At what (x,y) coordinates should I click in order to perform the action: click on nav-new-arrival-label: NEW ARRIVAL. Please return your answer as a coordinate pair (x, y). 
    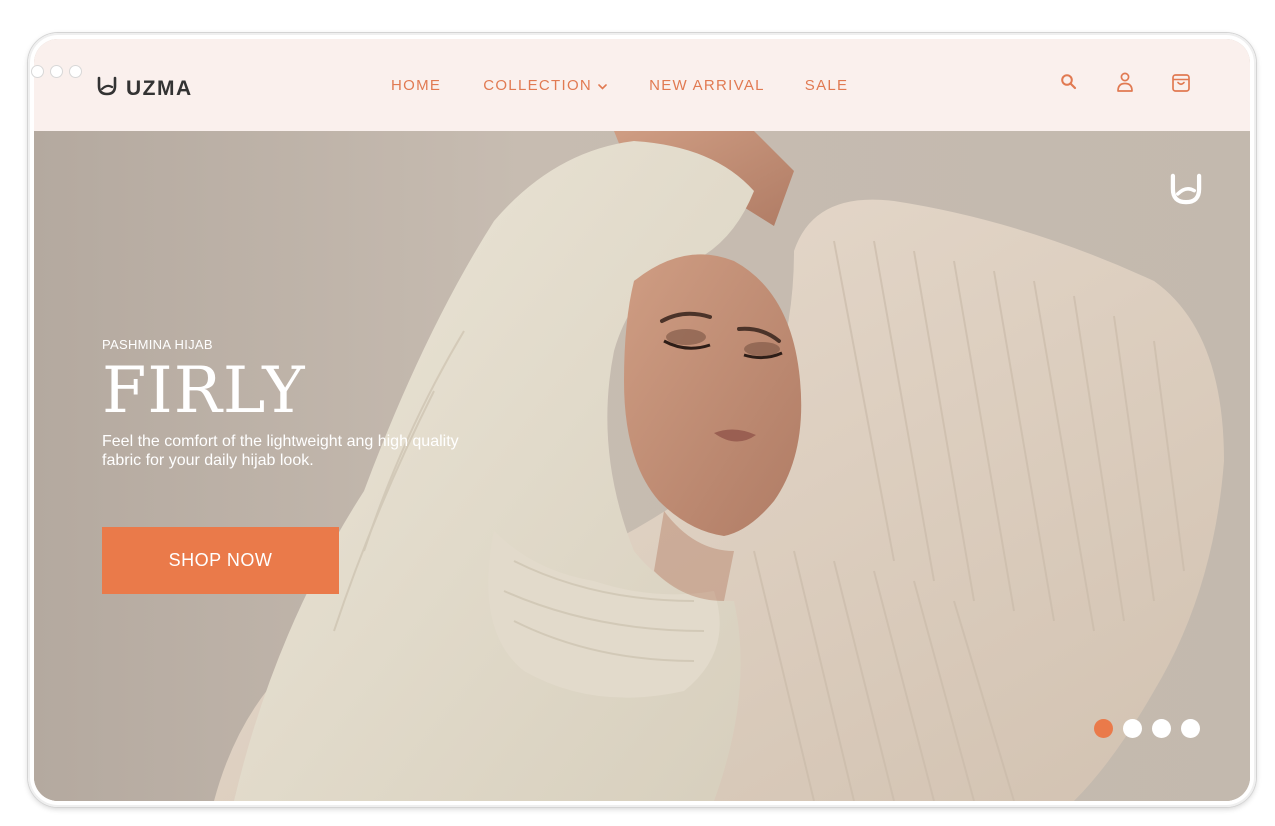
    Looking at the image, I should click on (707, 85).